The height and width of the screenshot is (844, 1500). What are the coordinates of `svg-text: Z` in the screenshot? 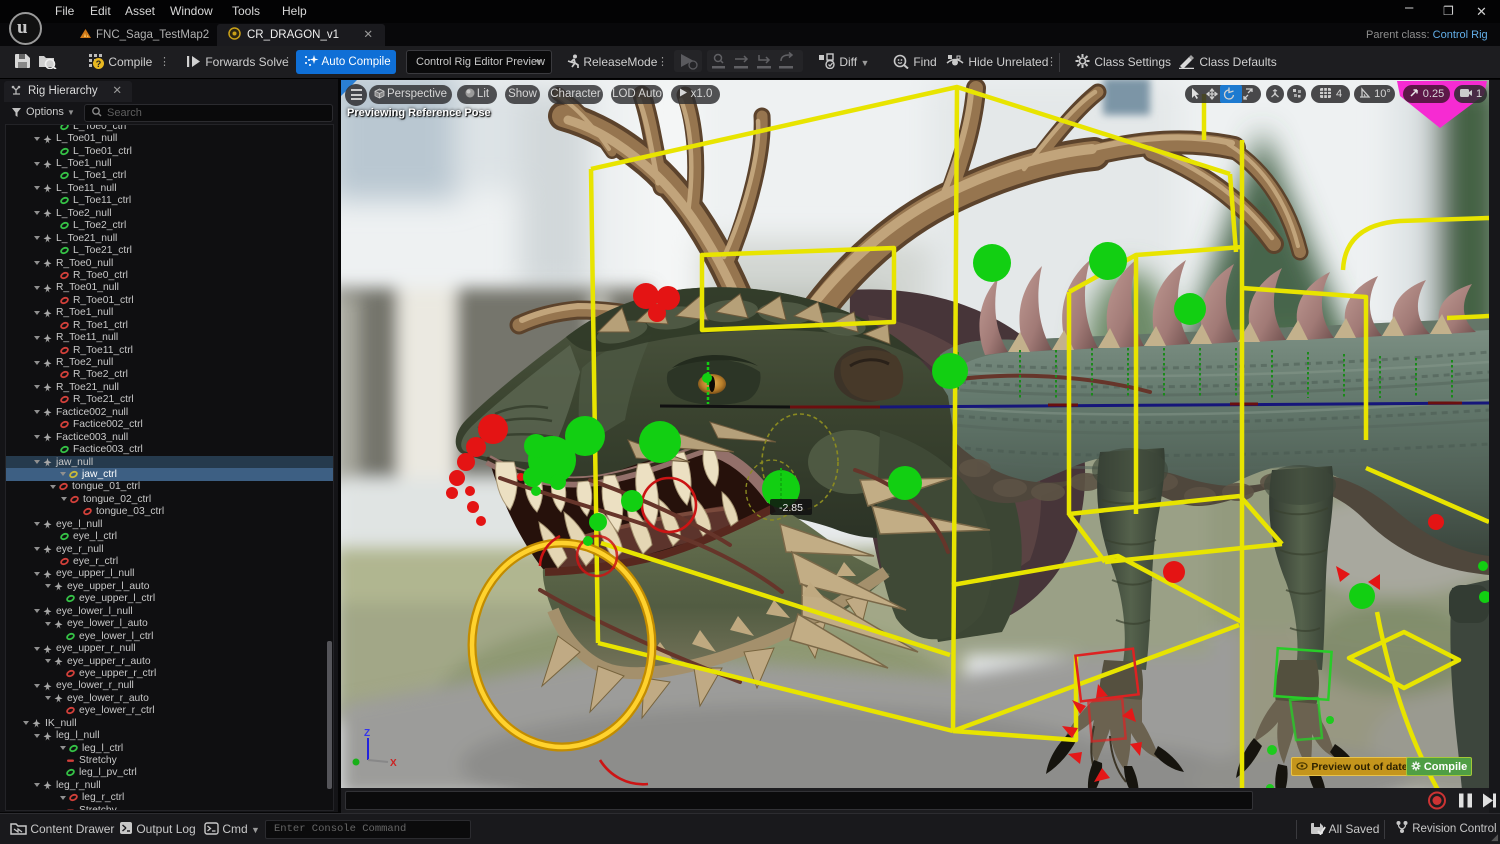 It's located at (367, 733).